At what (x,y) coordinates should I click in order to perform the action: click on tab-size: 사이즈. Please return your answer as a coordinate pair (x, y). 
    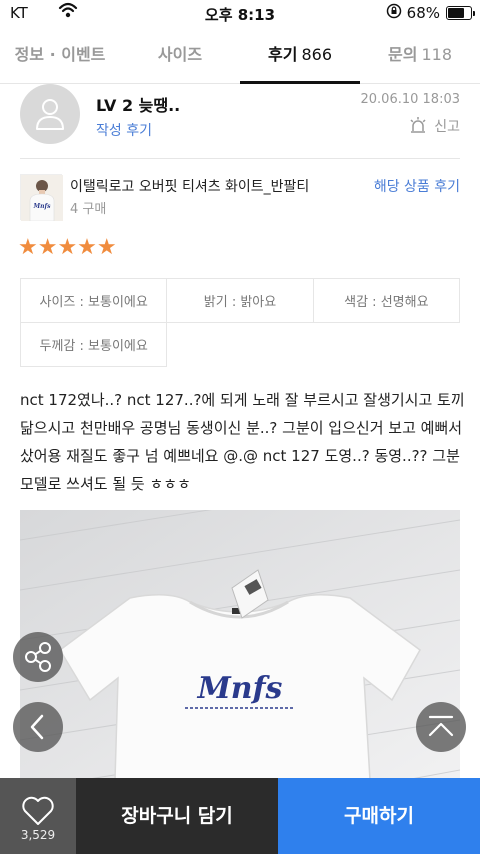
    Looking at the image, I should click on (180, 55).